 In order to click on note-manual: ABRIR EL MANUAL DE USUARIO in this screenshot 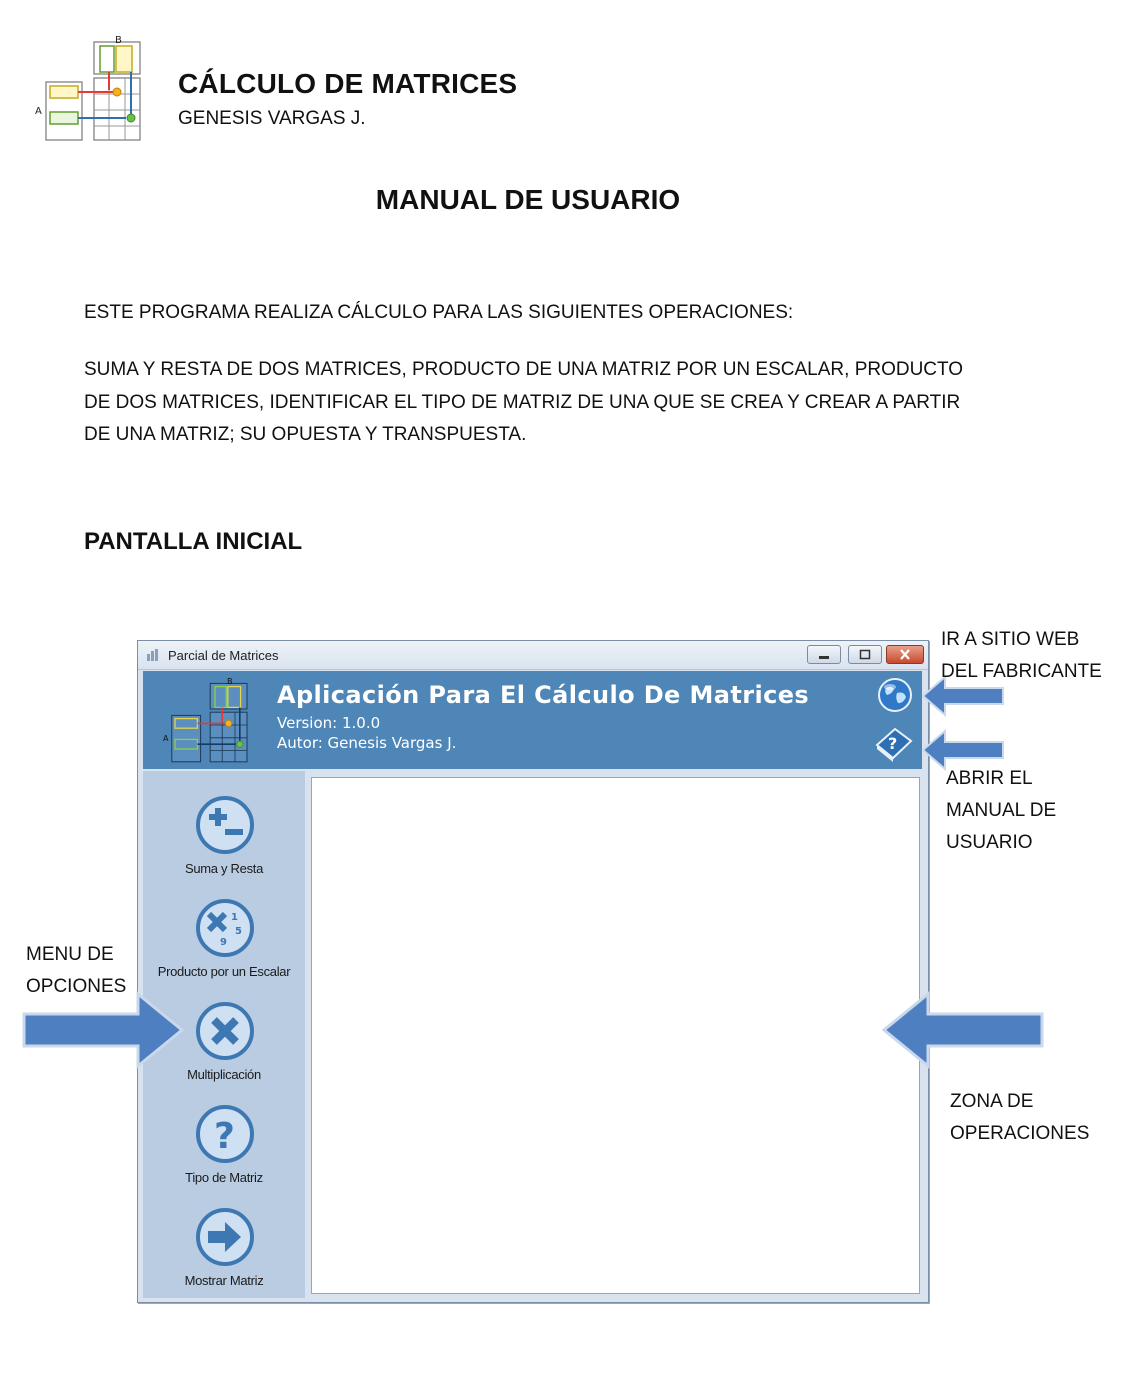, I will do `click(1001, 811)`.